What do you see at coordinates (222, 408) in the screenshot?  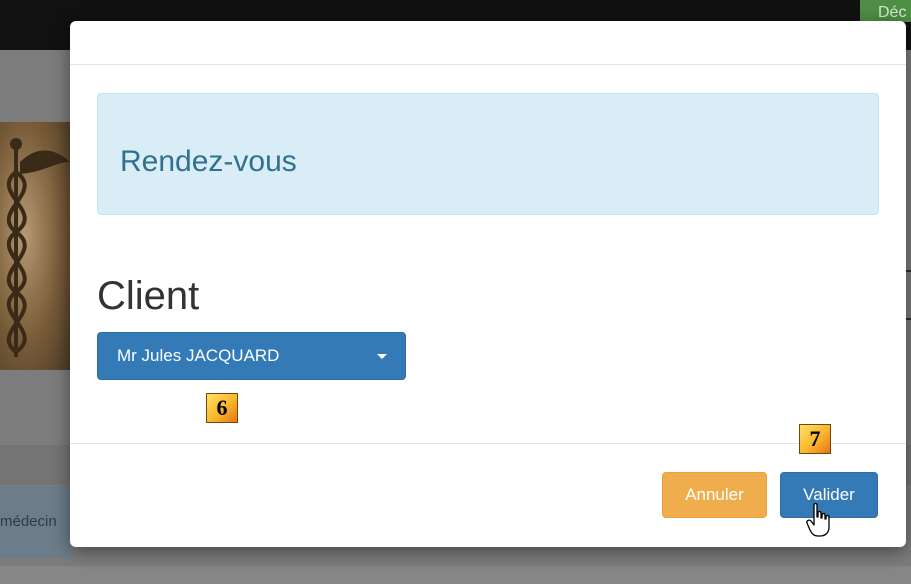 I see `step-marker-6: 6` at bounding box center [222, 408].